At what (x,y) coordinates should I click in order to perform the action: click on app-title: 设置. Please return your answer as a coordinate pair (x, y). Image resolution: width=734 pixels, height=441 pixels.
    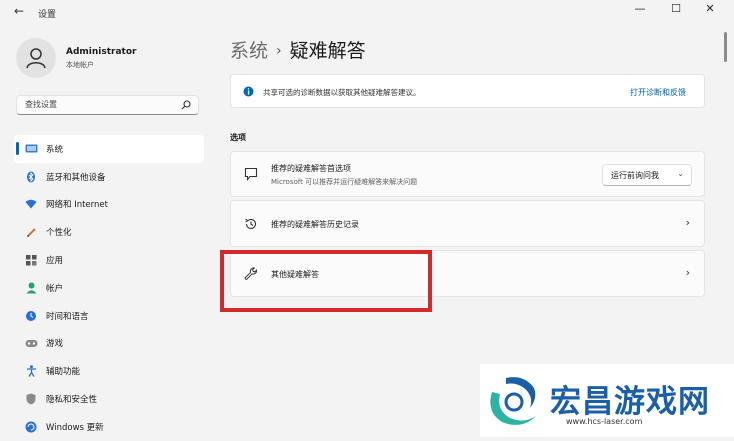
    Looking at the image, I should click on (47, 15).